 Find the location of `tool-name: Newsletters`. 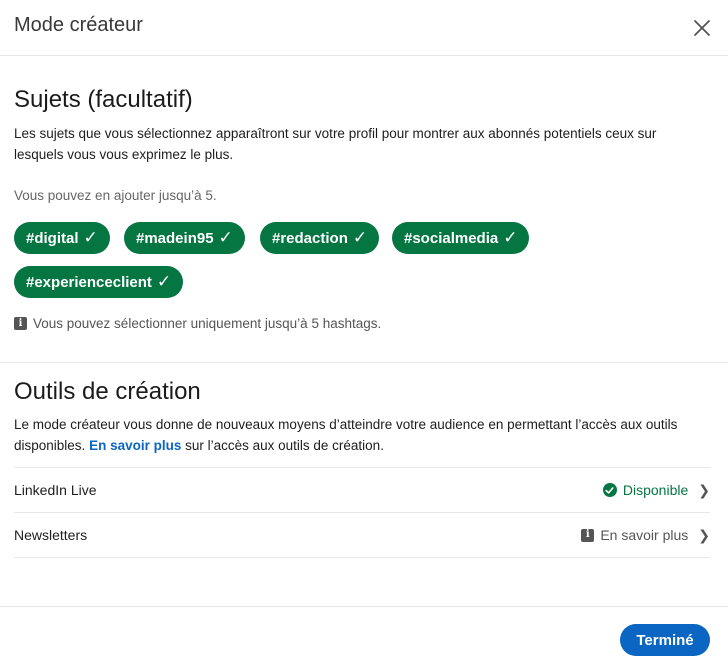

tool-name: Newsletters is located at coordinates (51, 535).